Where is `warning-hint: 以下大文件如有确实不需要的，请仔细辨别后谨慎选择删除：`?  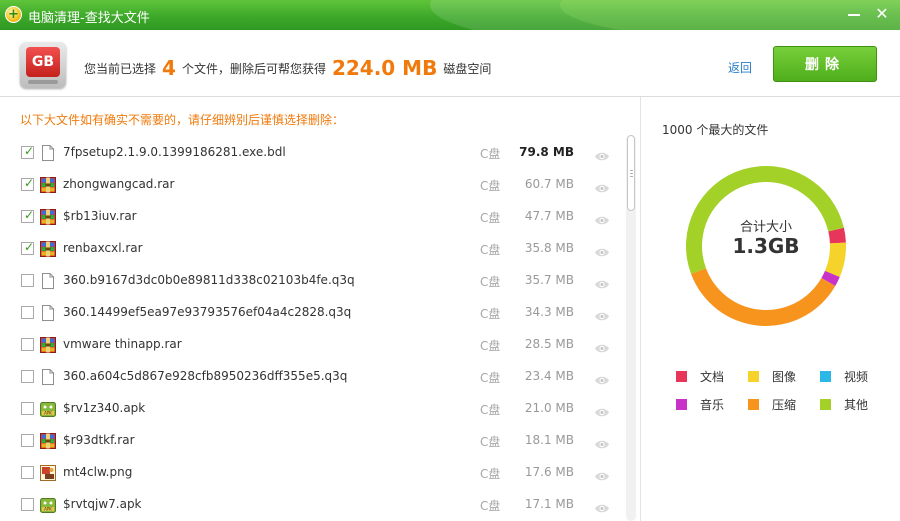 warning-hint: 以下大文件如有确实不需要的，请仔细辨别后谨慎选择删除： is located at coordinates (182, 120).